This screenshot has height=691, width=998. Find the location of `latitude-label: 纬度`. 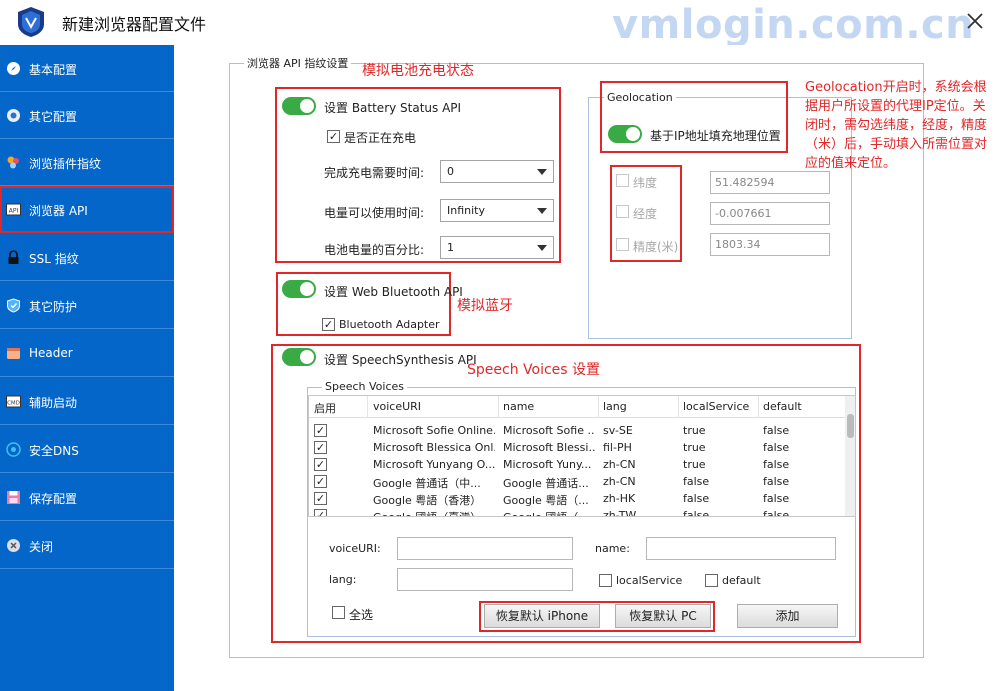

latitude-label: 纬度 is located at coordinates (645, 183).